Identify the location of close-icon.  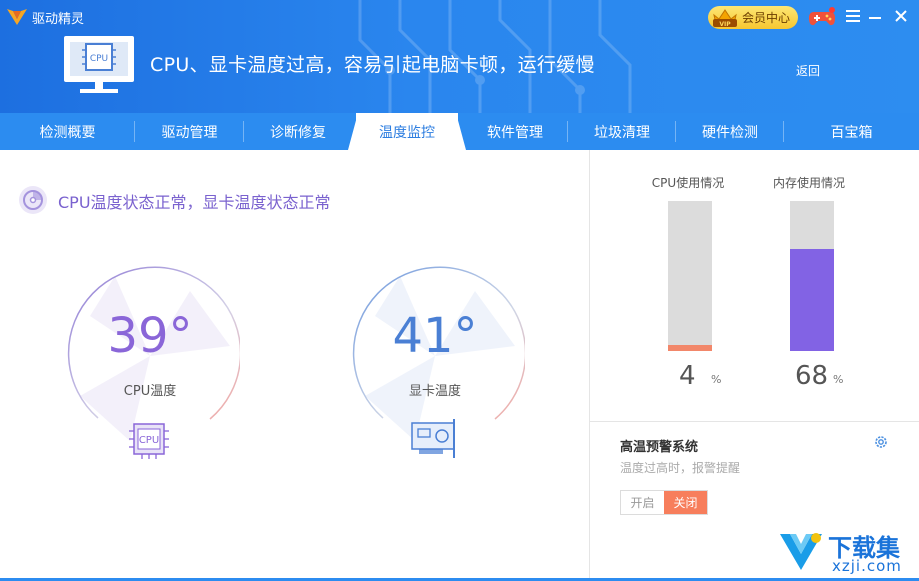
(901, 16).